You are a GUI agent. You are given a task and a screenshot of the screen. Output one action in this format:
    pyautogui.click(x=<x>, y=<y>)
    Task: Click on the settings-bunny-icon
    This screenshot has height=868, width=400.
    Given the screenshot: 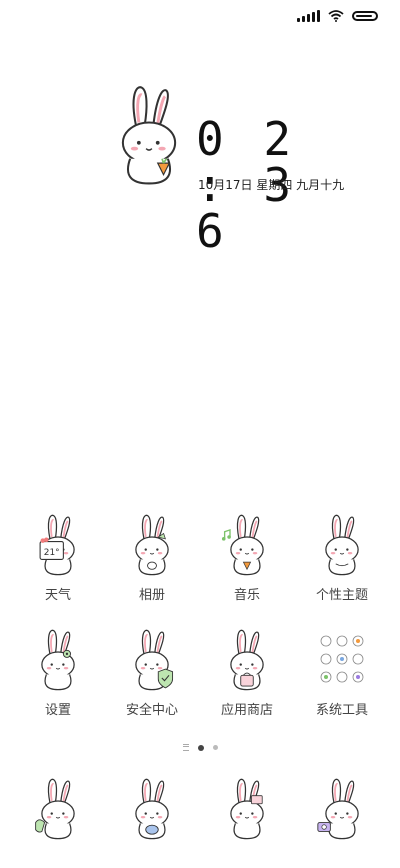 What is the action you would take?
    pyautogui.click(x=58, y=661)
    